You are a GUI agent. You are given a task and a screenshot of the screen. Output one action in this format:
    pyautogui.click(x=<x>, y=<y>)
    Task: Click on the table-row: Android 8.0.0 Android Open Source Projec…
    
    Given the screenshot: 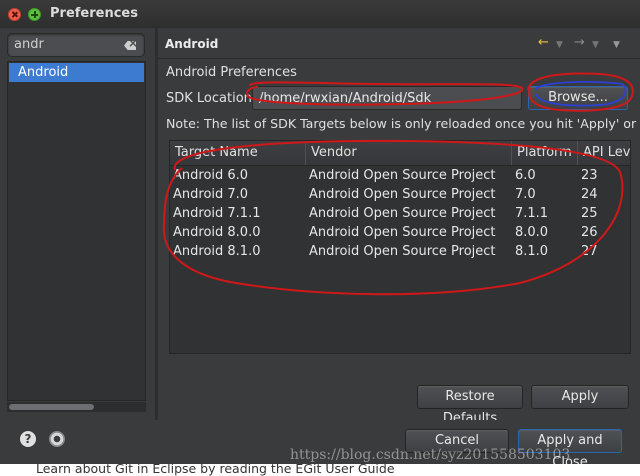 What is the action you would take?
    pyautogui.click(x=400, y=232)
    